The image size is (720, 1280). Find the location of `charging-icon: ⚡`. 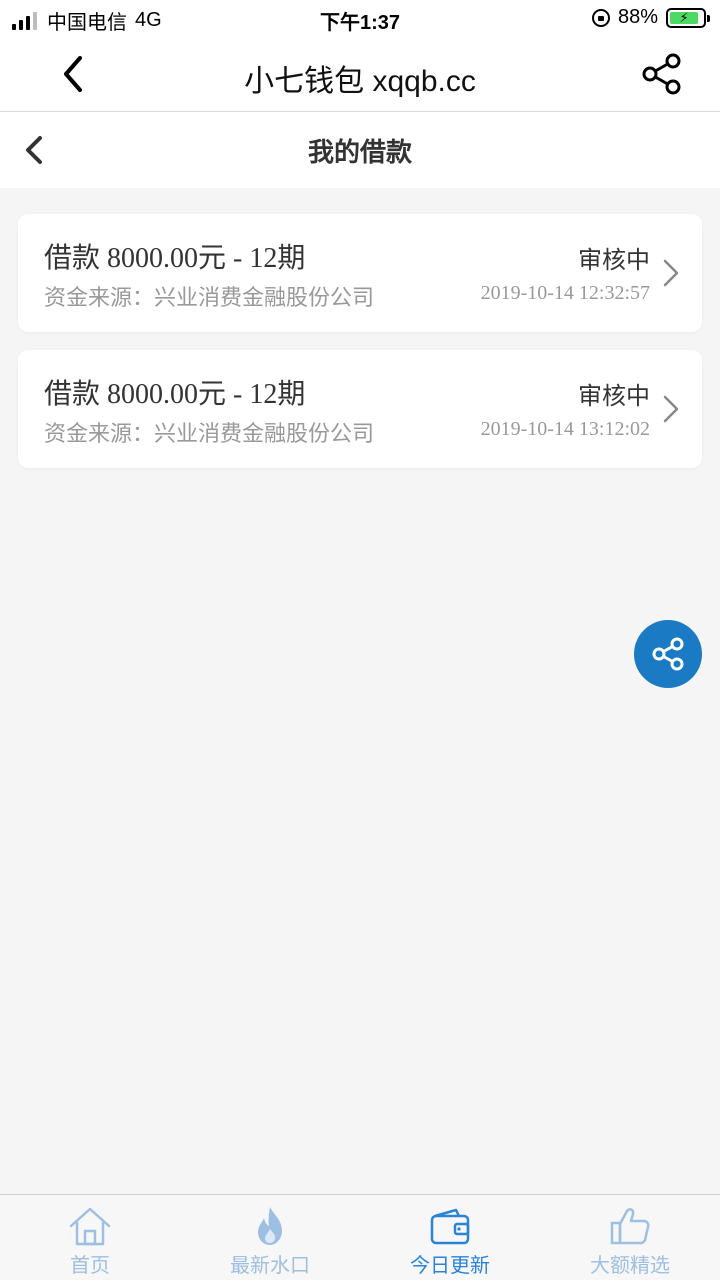

charging-icon: ⚡ is located at coordinates (684, 17).